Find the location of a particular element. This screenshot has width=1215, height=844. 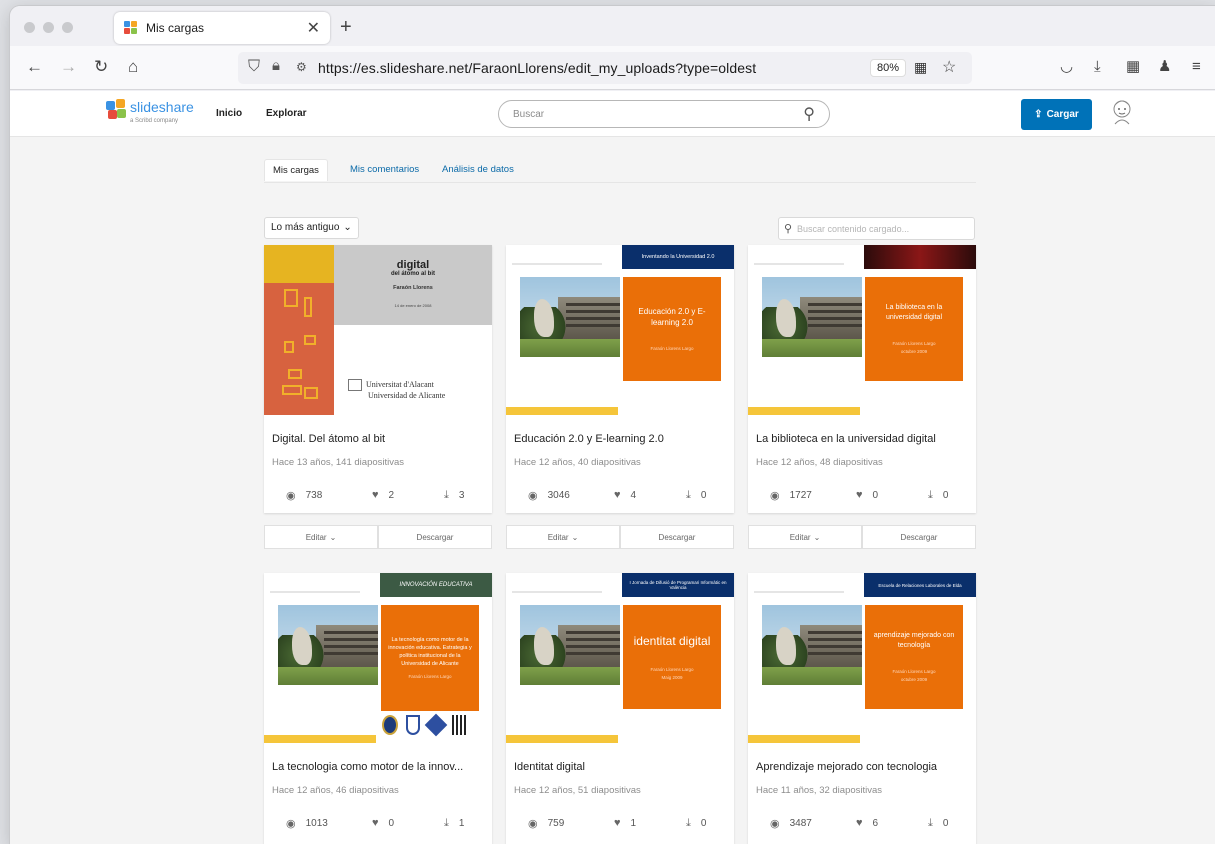

close-window-button is located at coordinates (29, 27).